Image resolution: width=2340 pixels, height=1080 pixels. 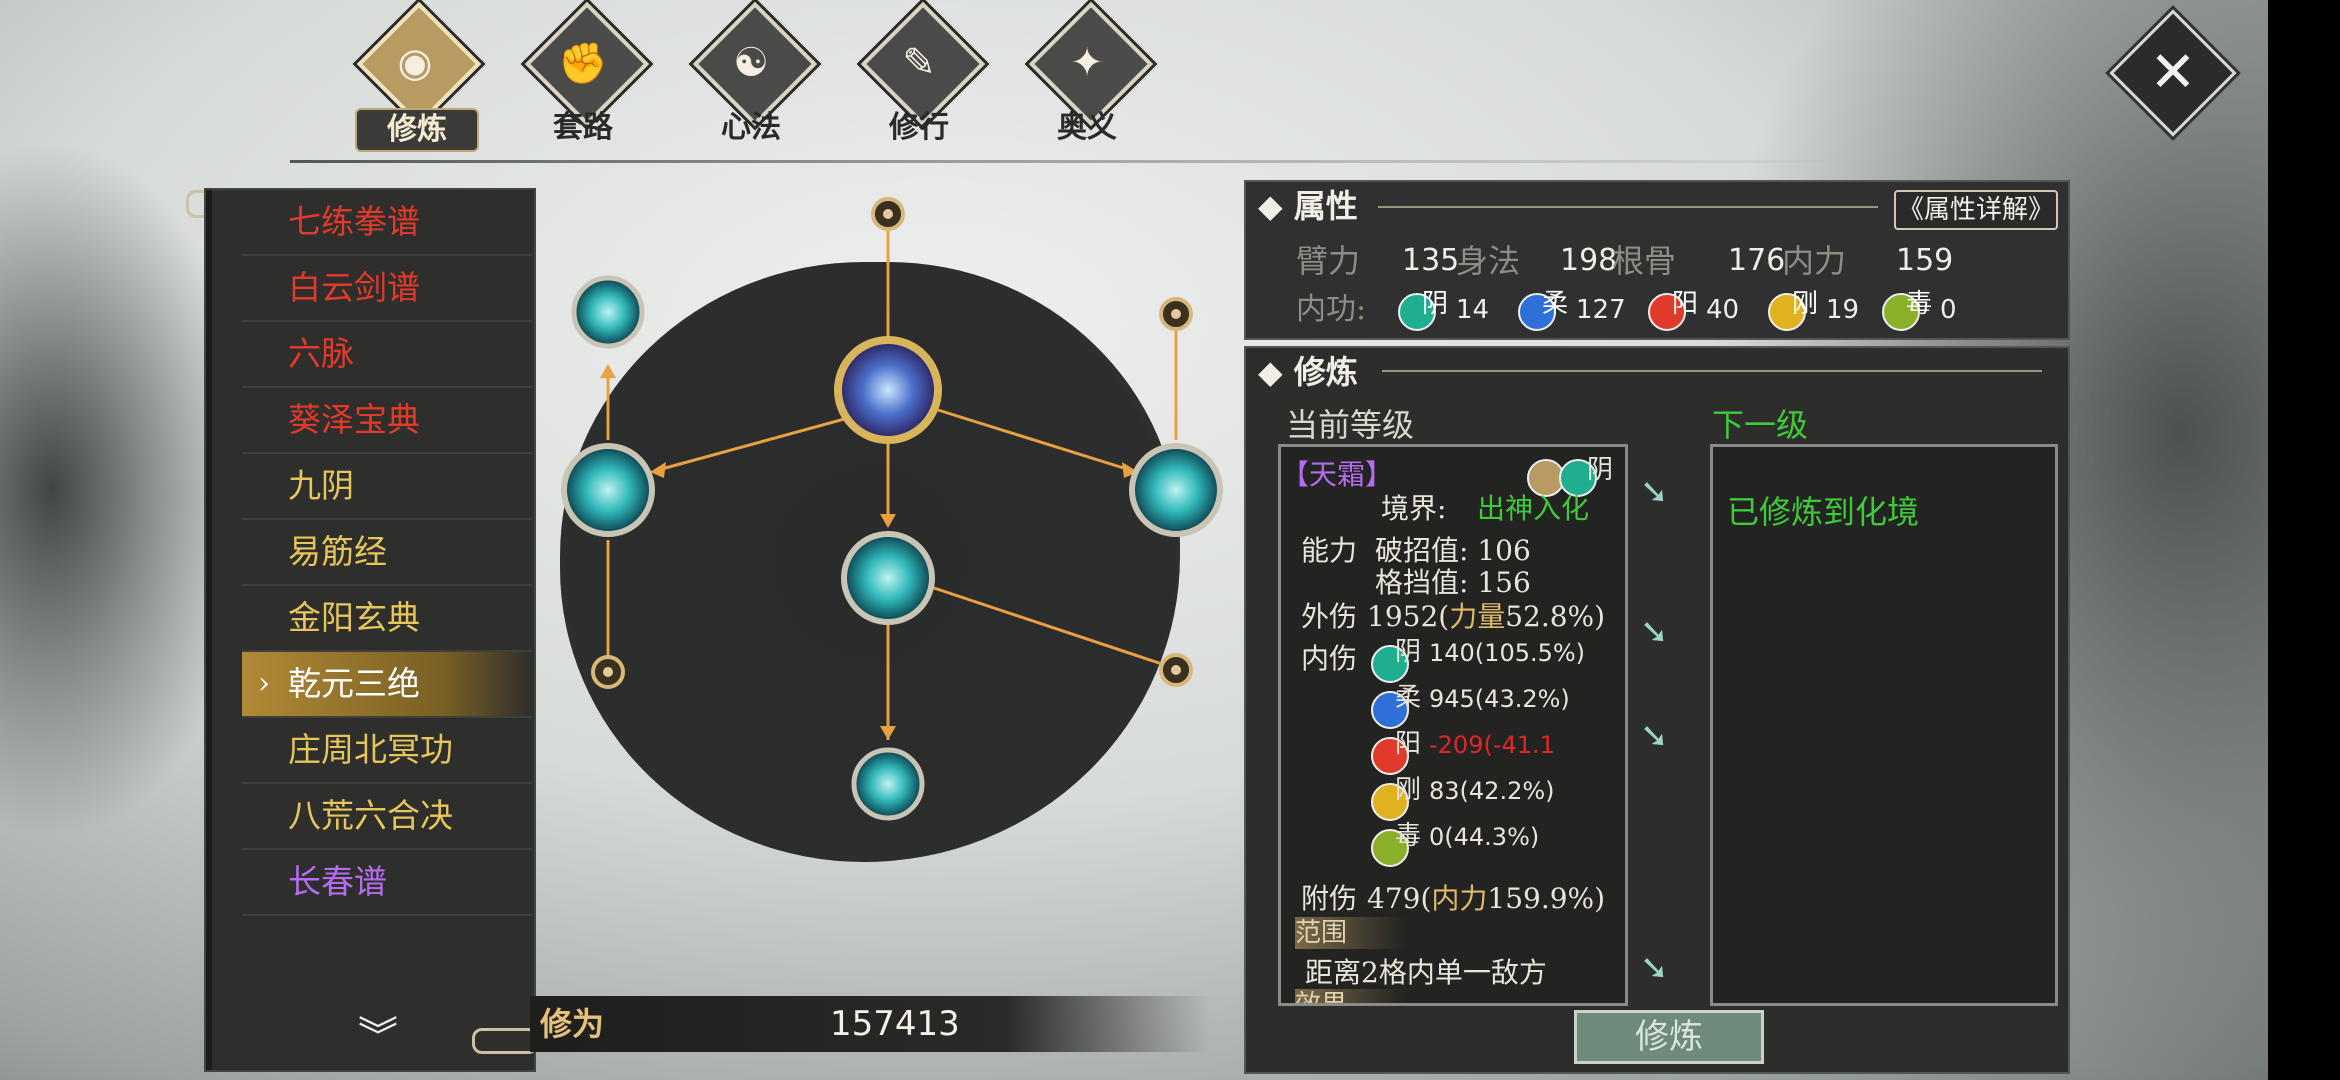 I want to click on skill-node-tianshuang, so click(x=888, y=390).